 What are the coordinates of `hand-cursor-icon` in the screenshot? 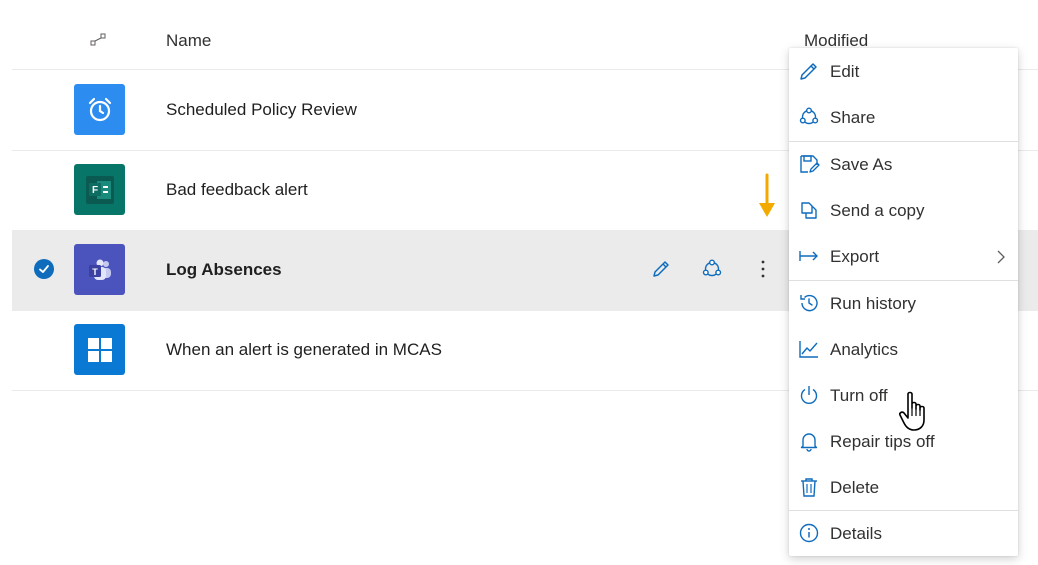 It's located at (912, 411).